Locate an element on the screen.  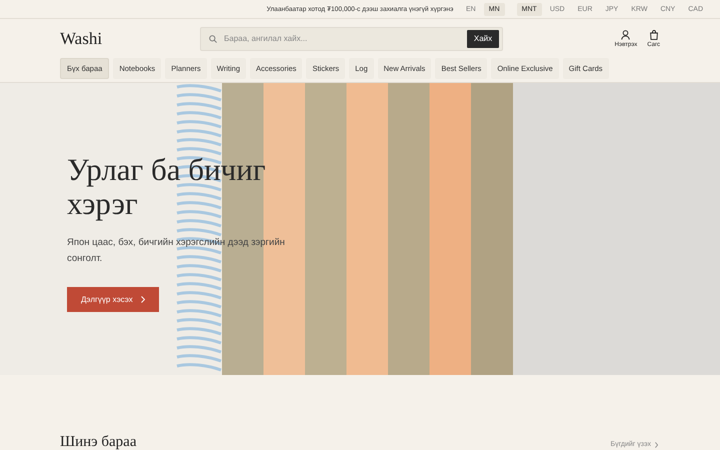
section-title: Шинэ бараа is located at coordinates (98, 441).